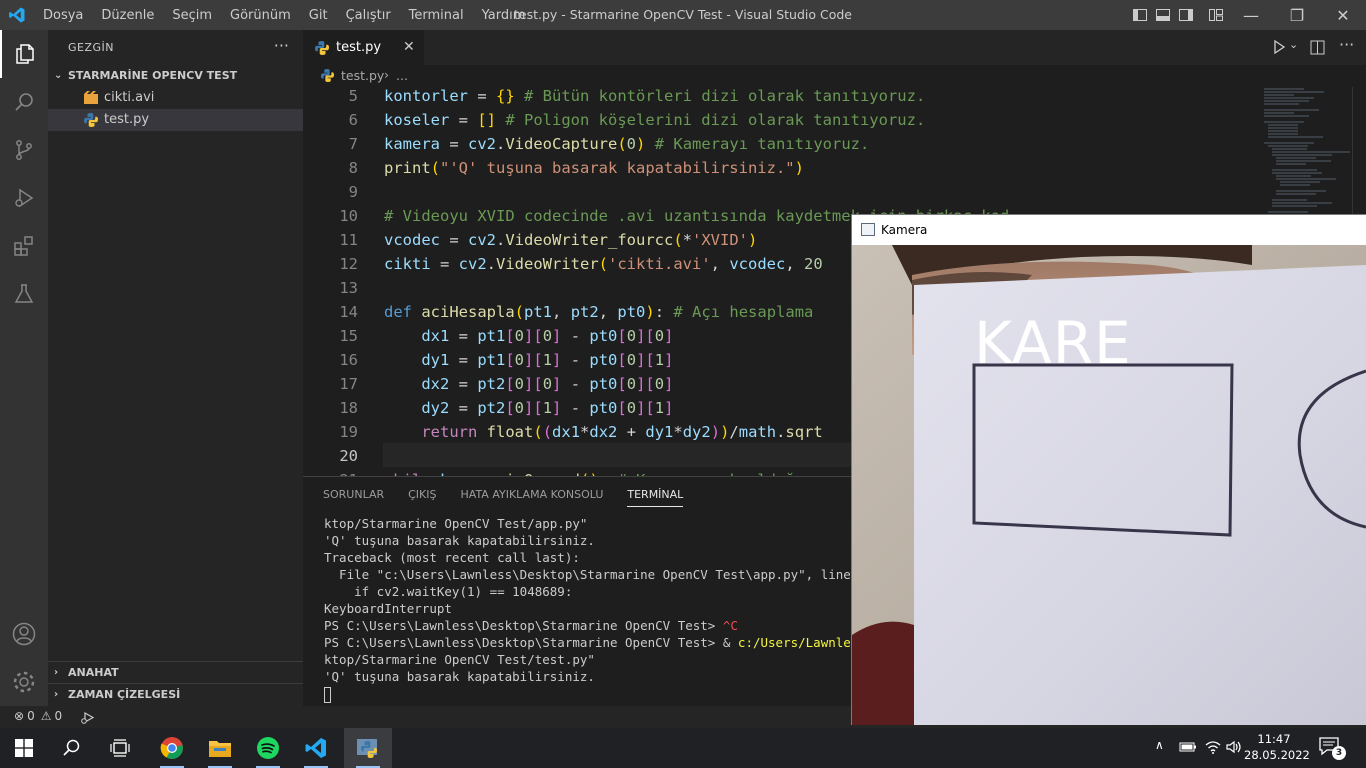  What do you see at coordinates (353, 120) in the screenshot?
I see `line-number: 6` at bounding box center [353, 120].